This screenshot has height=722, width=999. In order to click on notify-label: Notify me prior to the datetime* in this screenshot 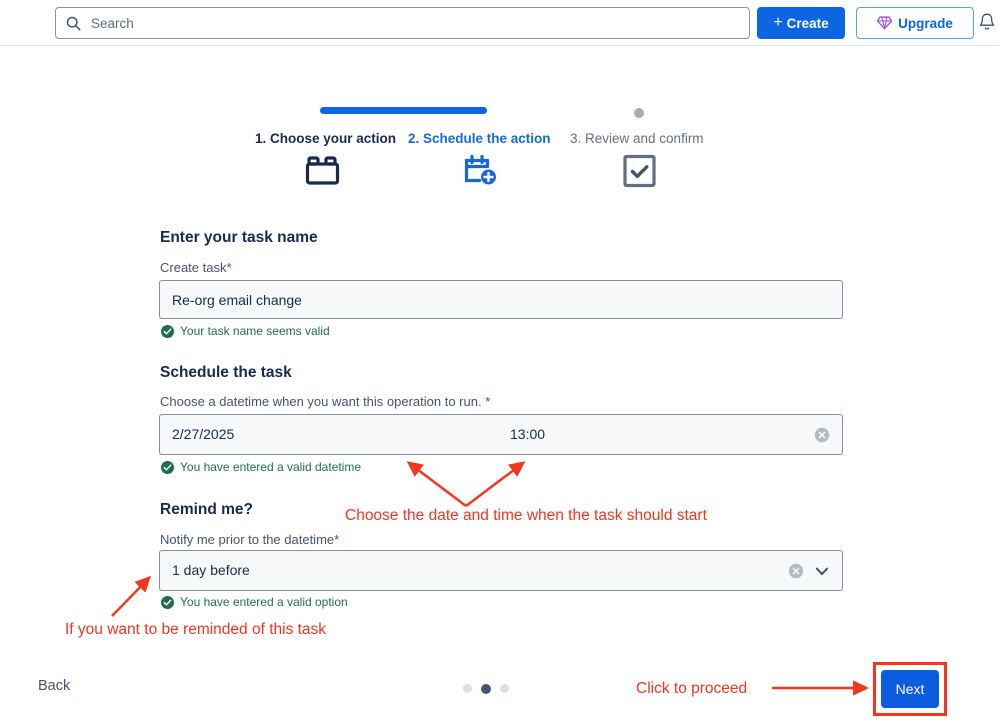, I will do `click(249, 539)`.